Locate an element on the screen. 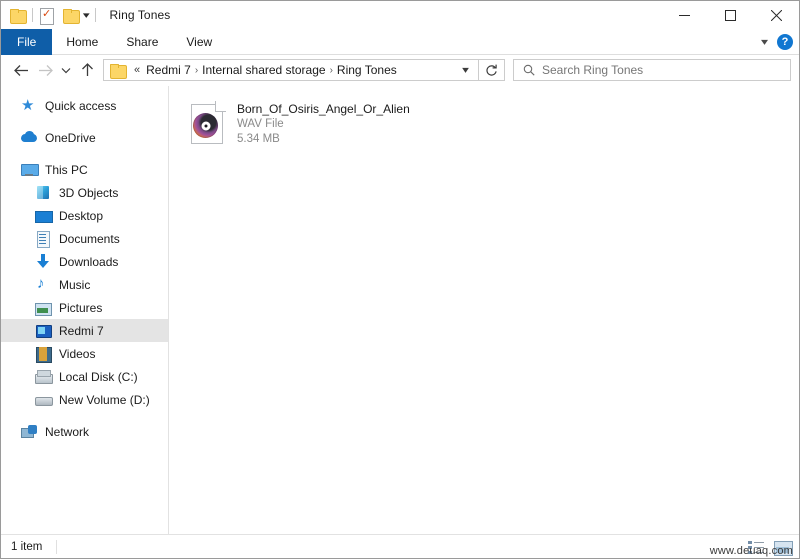 The height and width of the screenshot is (559, 800). sidebar-item-this-pc: This PC is located at coordinates (84, 169).